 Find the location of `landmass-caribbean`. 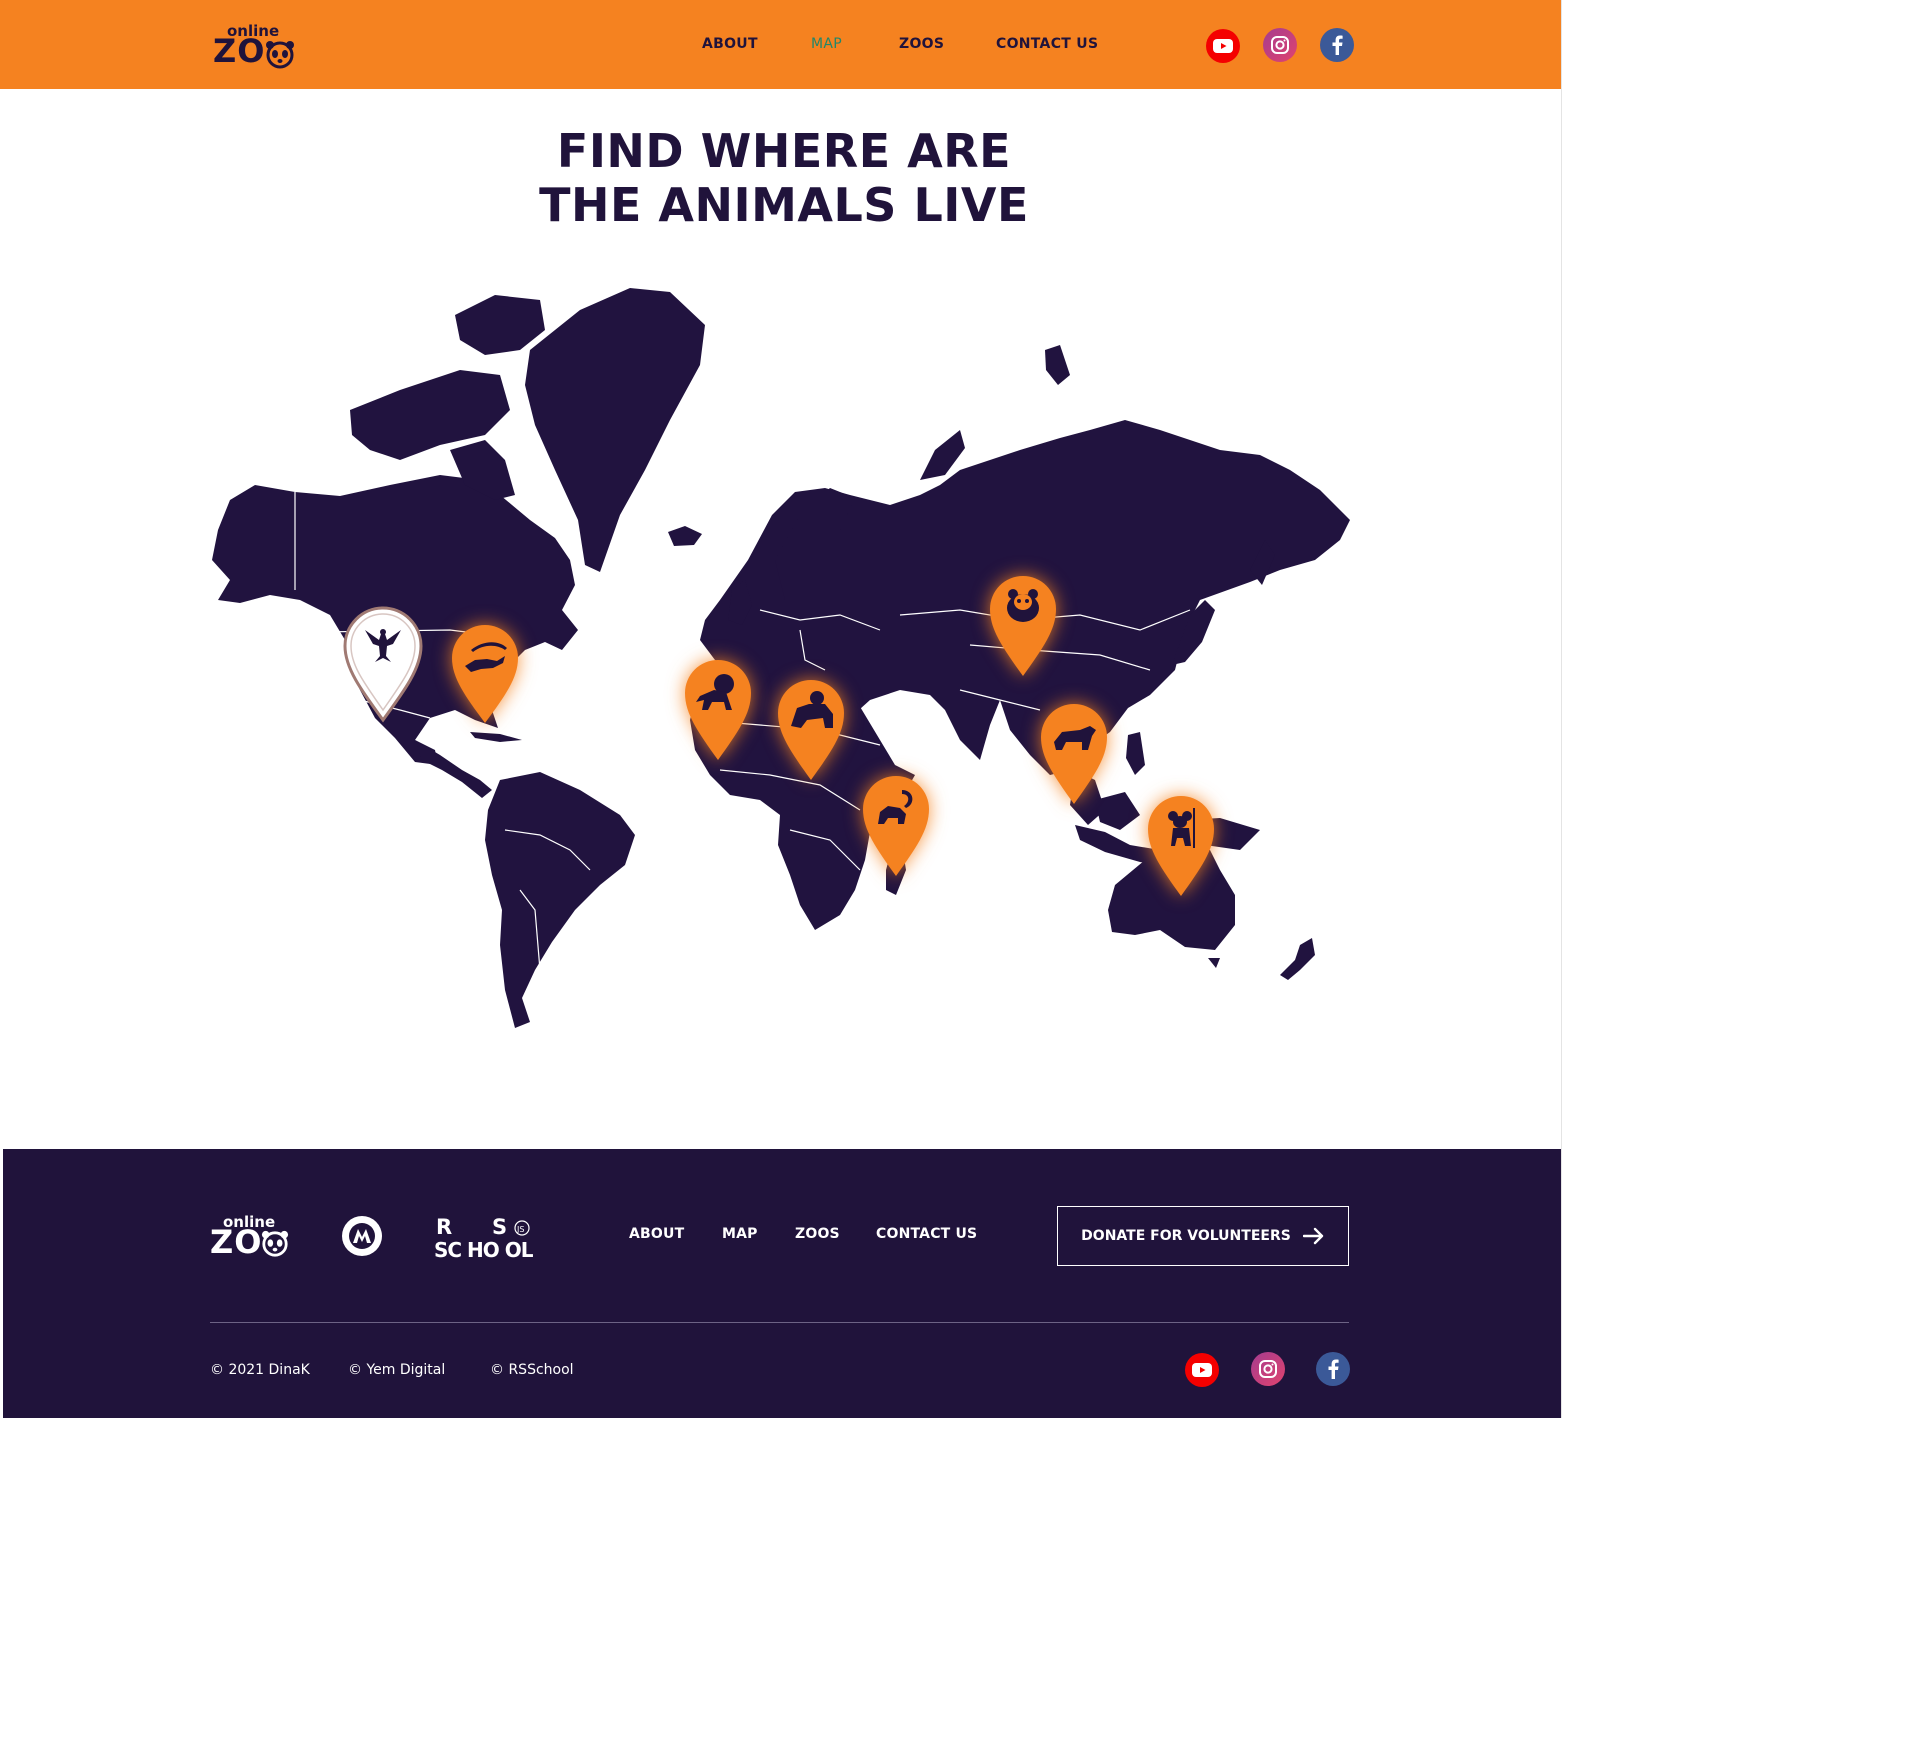

landmass-caribbean is located at coordinates (496, 737).